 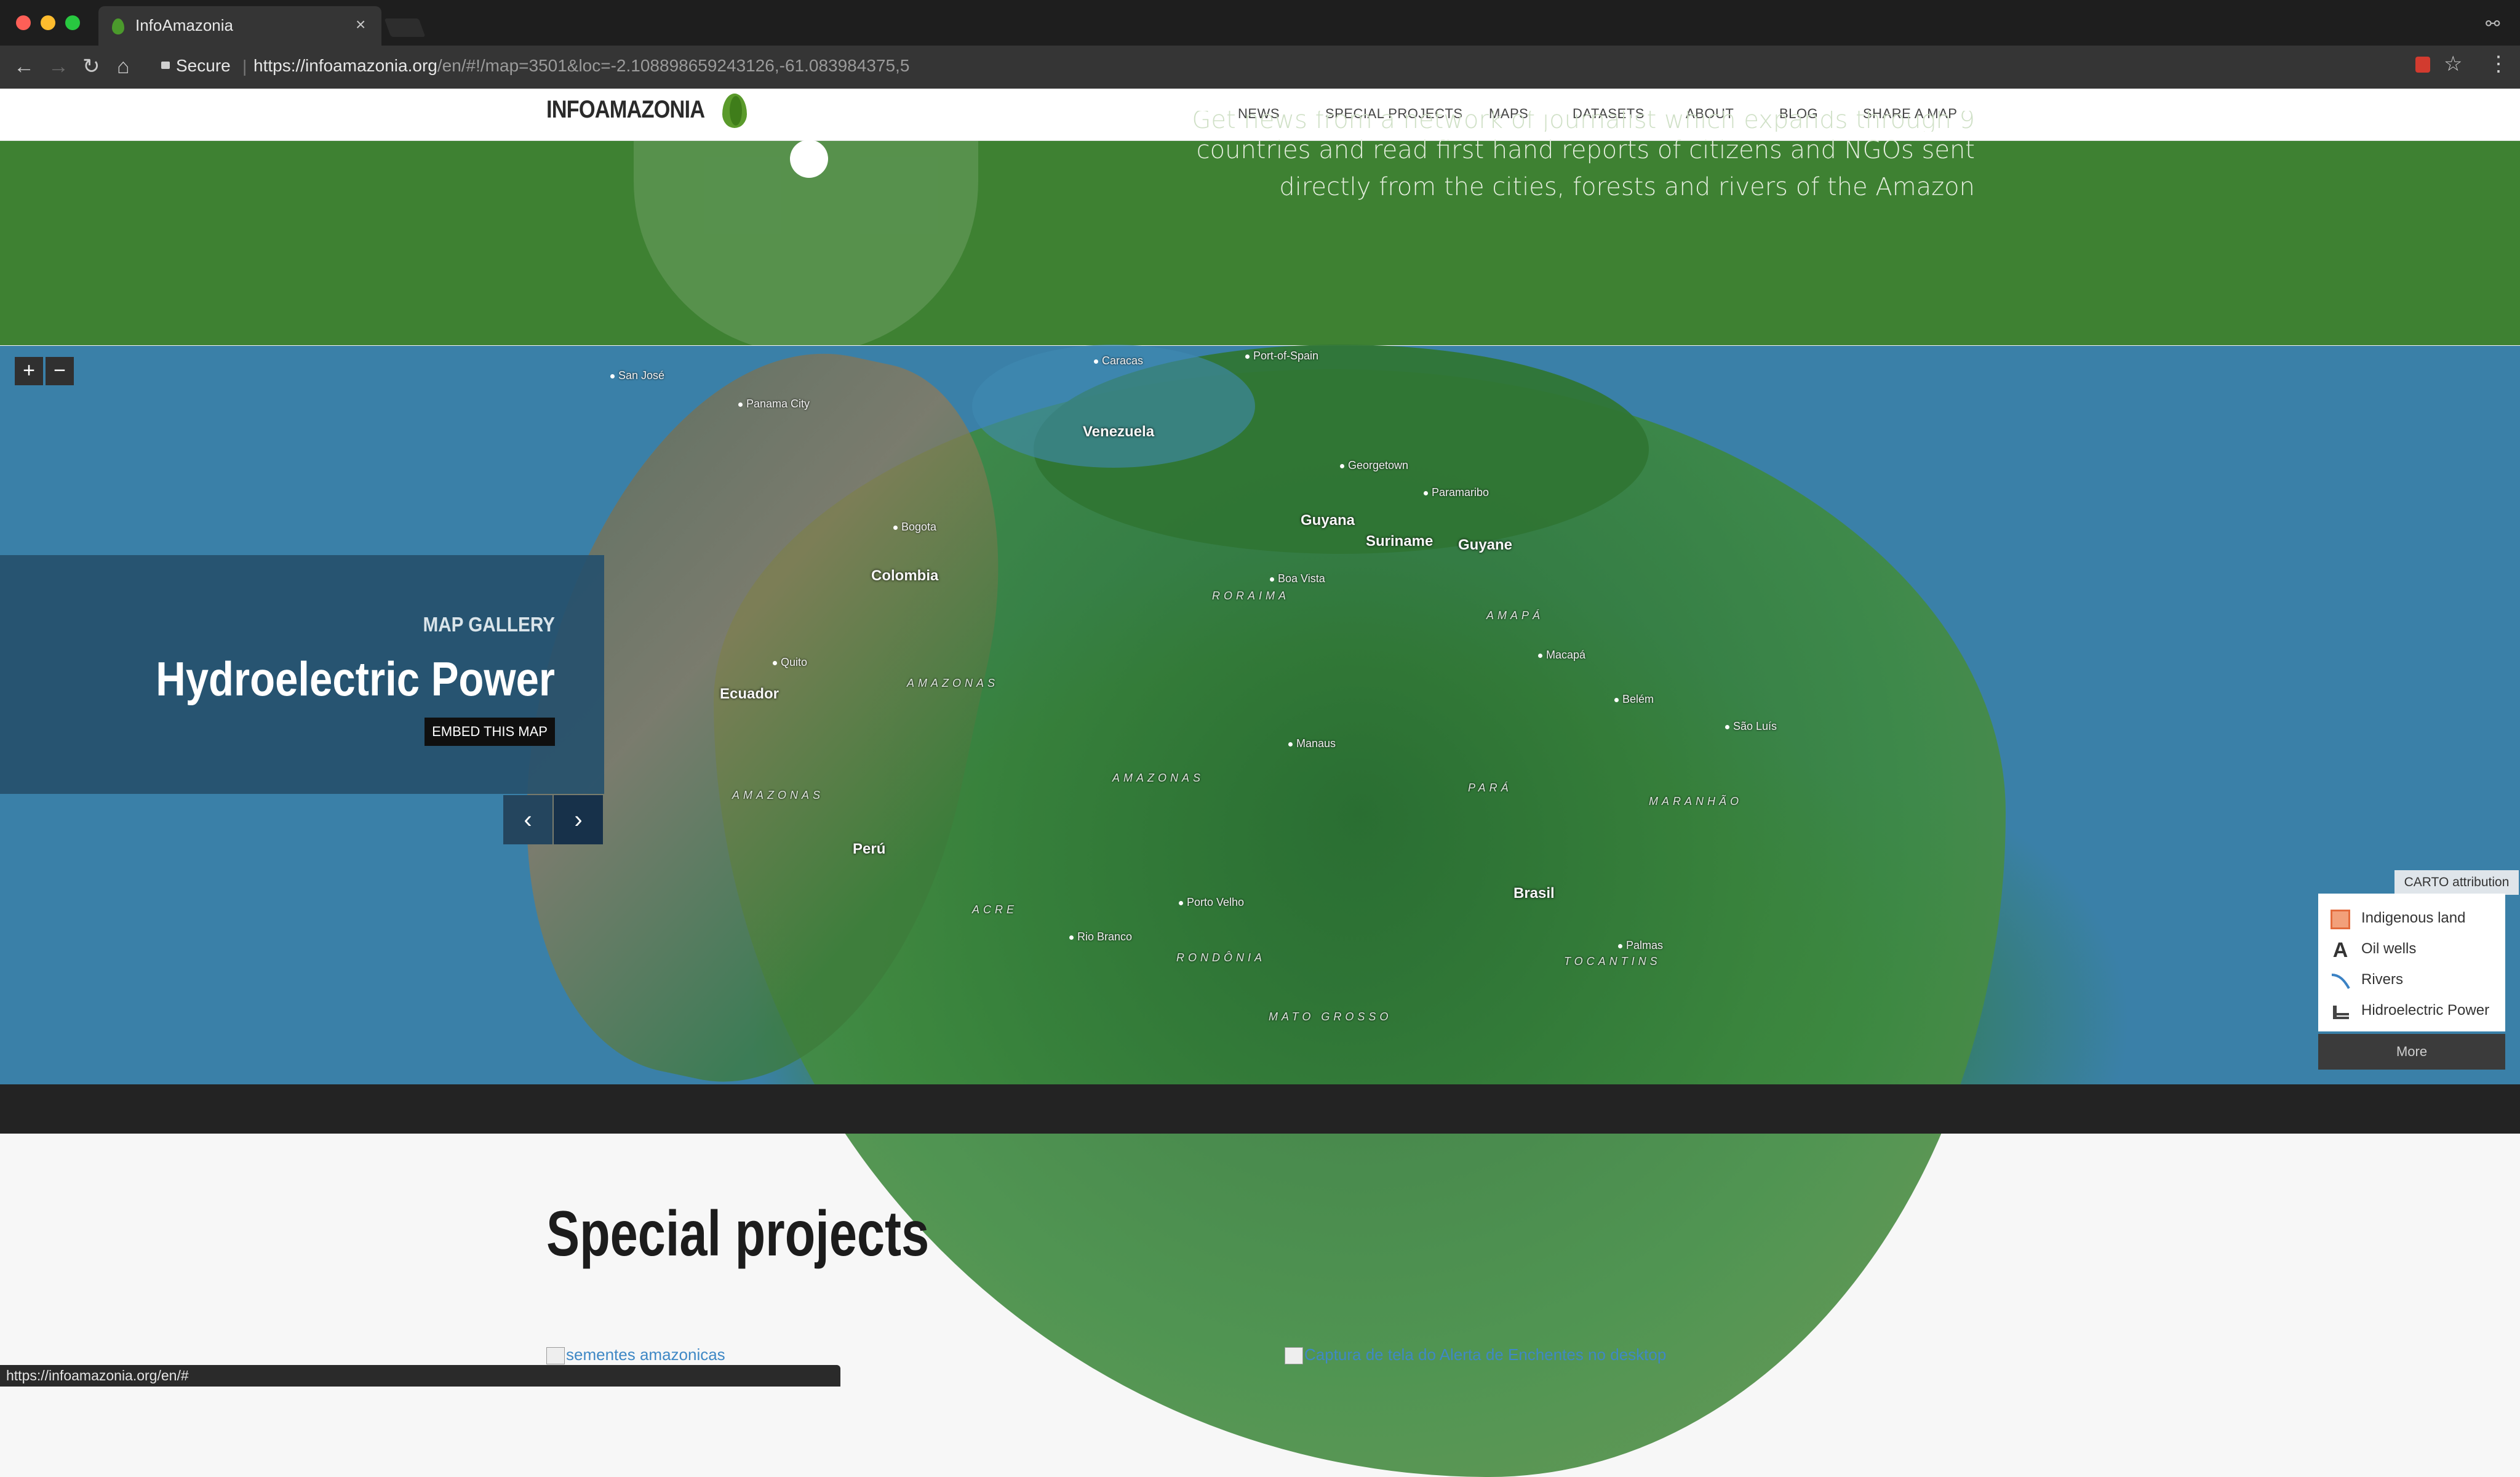 What do you see at coordinates (736, 111) in the screenshot?
I see `leaf-logo-vein` at bounding box center [736, 111].